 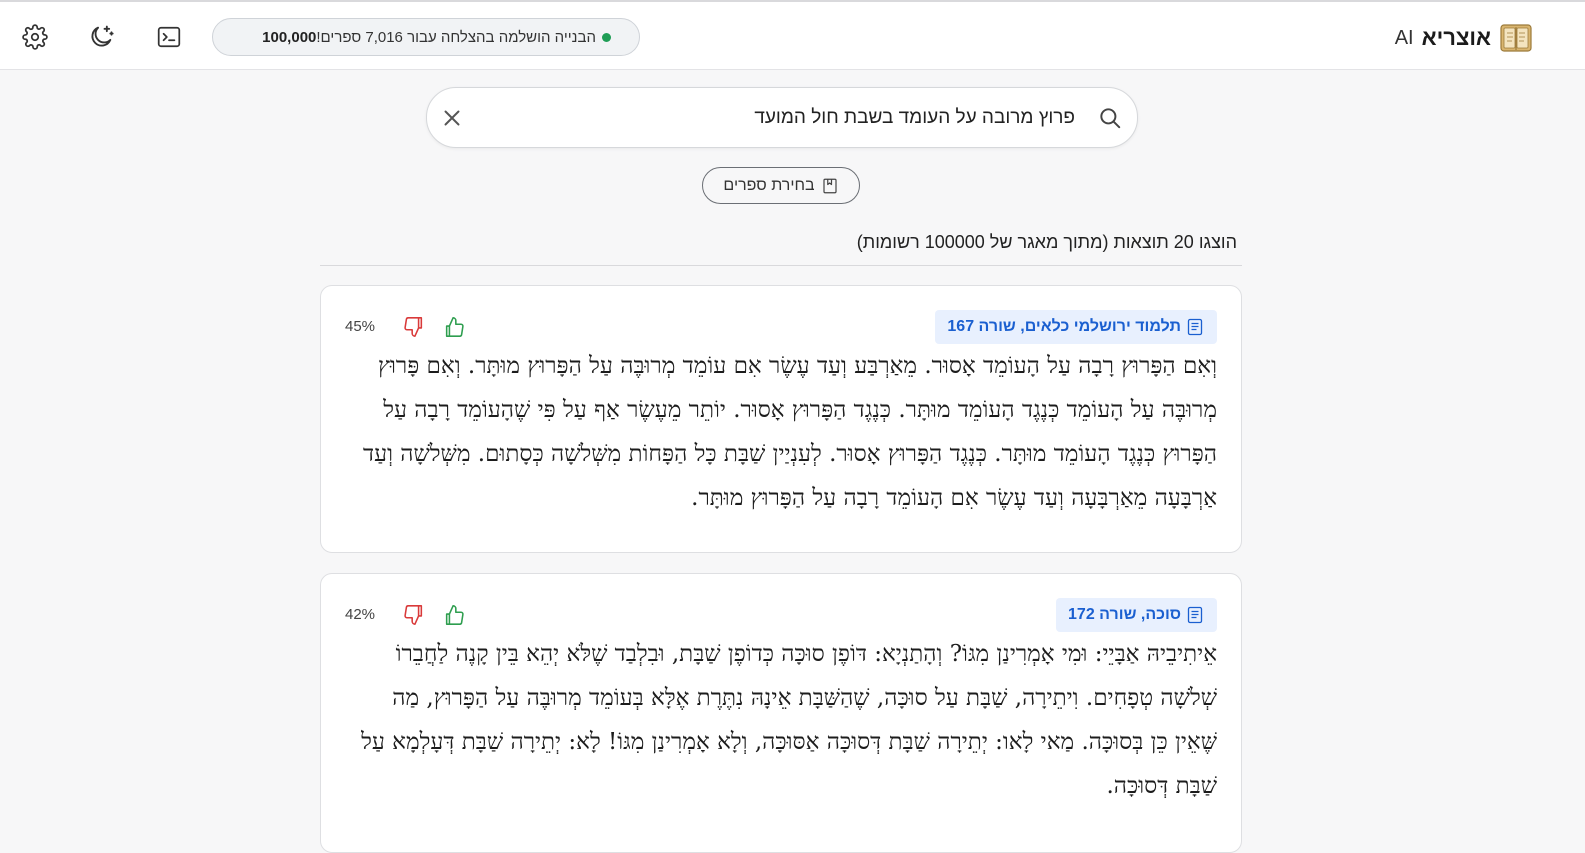 I want to click on clear-search-icon, so click(x=452, y=118).